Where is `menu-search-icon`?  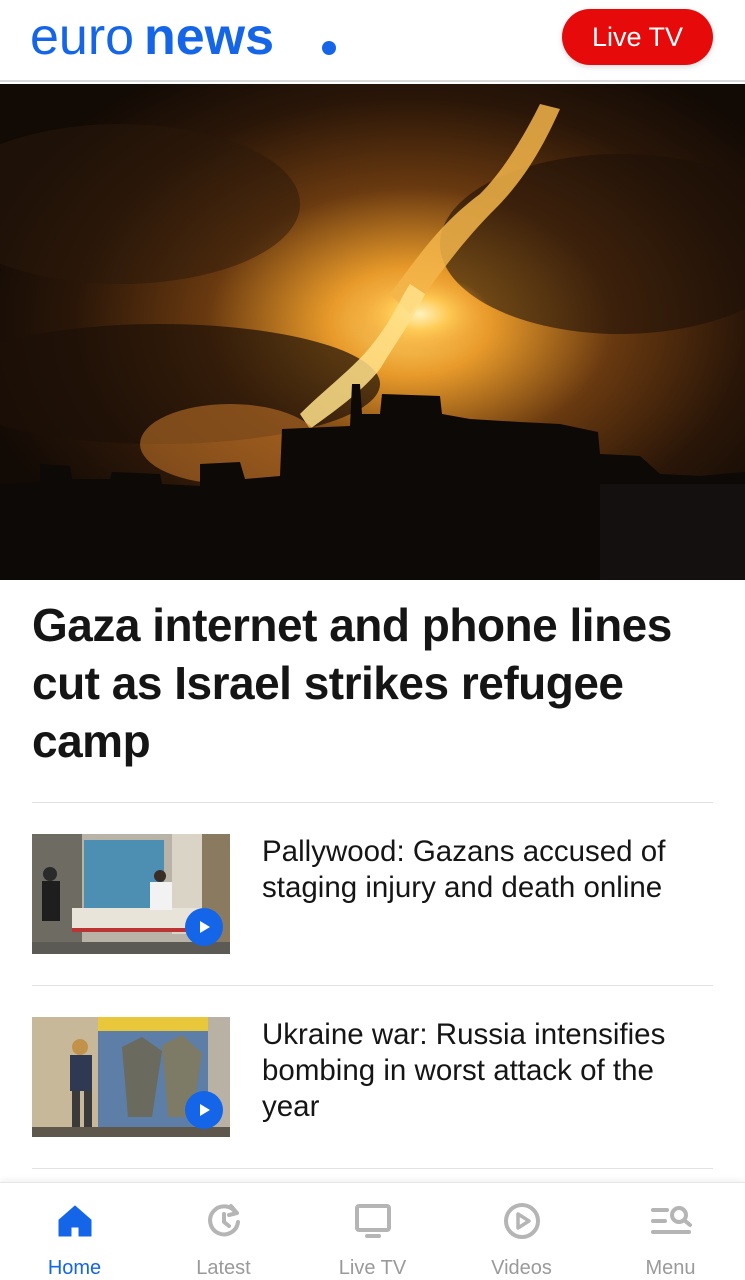
menu-search-icon is located at coordinates (671, 1221).